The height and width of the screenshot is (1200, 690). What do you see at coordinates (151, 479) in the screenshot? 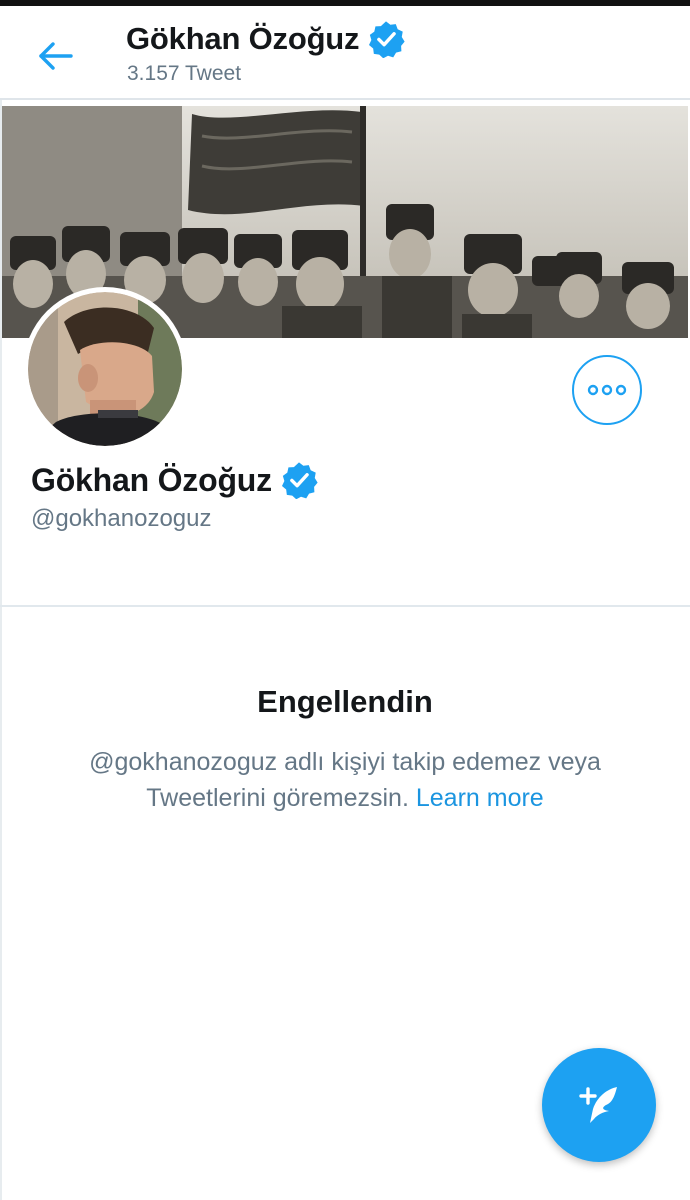
I see `profile-name: Gökhan Özoğuz` at bounding box center [151, 479].